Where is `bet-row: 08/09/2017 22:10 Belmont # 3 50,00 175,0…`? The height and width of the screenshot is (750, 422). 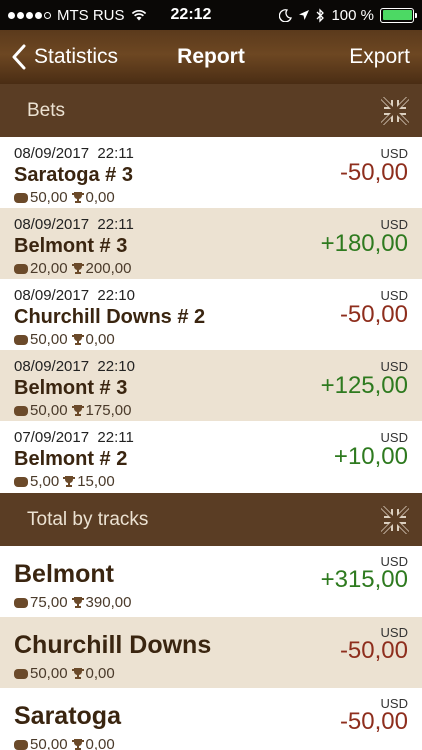 bet-row: 08/09/2017 22:10 Belmont # 3 50,00 175,0… is located at coordinates (211, 385).